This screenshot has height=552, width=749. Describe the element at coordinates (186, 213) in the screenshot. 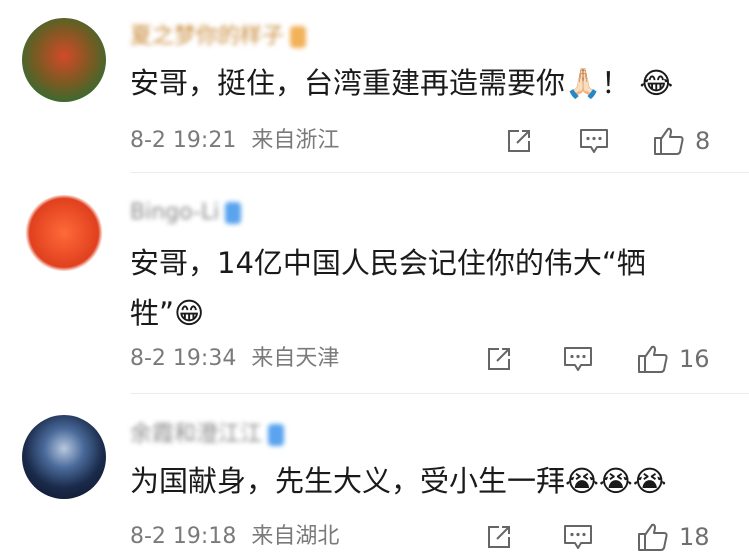

I see `username: Bingo-Li` at that location.